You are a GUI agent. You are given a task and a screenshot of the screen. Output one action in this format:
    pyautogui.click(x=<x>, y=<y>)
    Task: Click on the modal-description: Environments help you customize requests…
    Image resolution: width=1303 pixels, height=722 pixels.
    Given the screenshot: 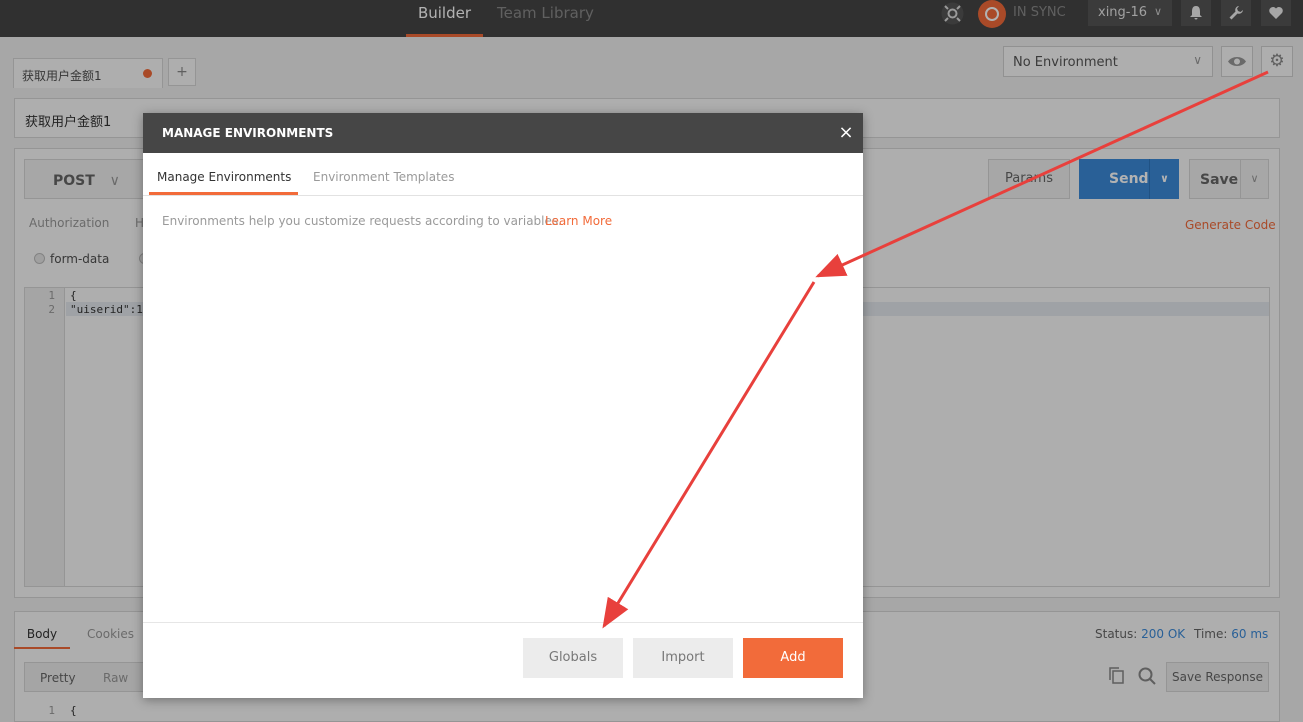 What is the action you would take?
    pyautogui.click(x=362, y=221)
    